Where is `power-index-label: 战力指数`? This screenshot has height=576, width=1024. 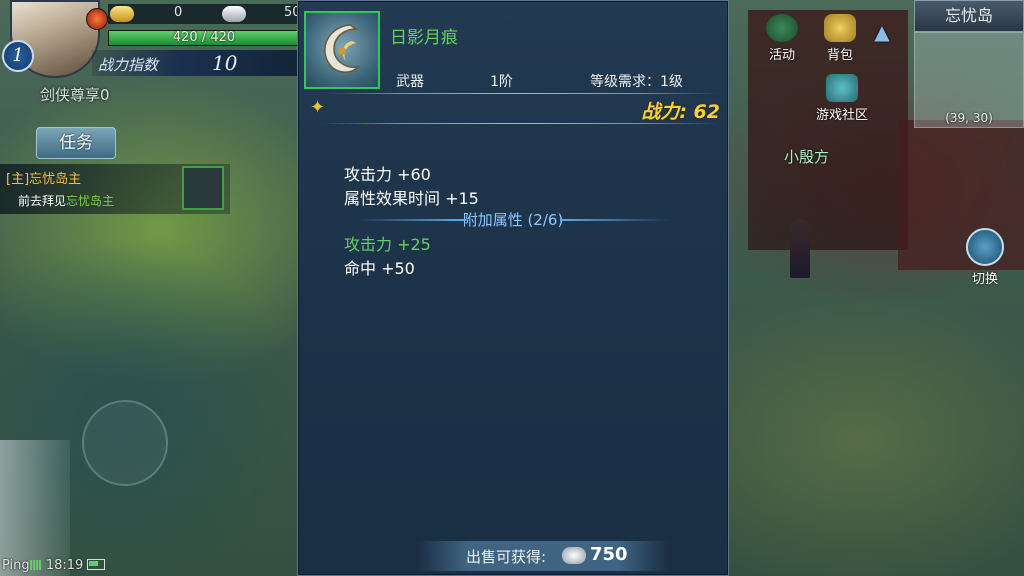
power-index-label: 战力指数 is located at coordinates (128, 65).